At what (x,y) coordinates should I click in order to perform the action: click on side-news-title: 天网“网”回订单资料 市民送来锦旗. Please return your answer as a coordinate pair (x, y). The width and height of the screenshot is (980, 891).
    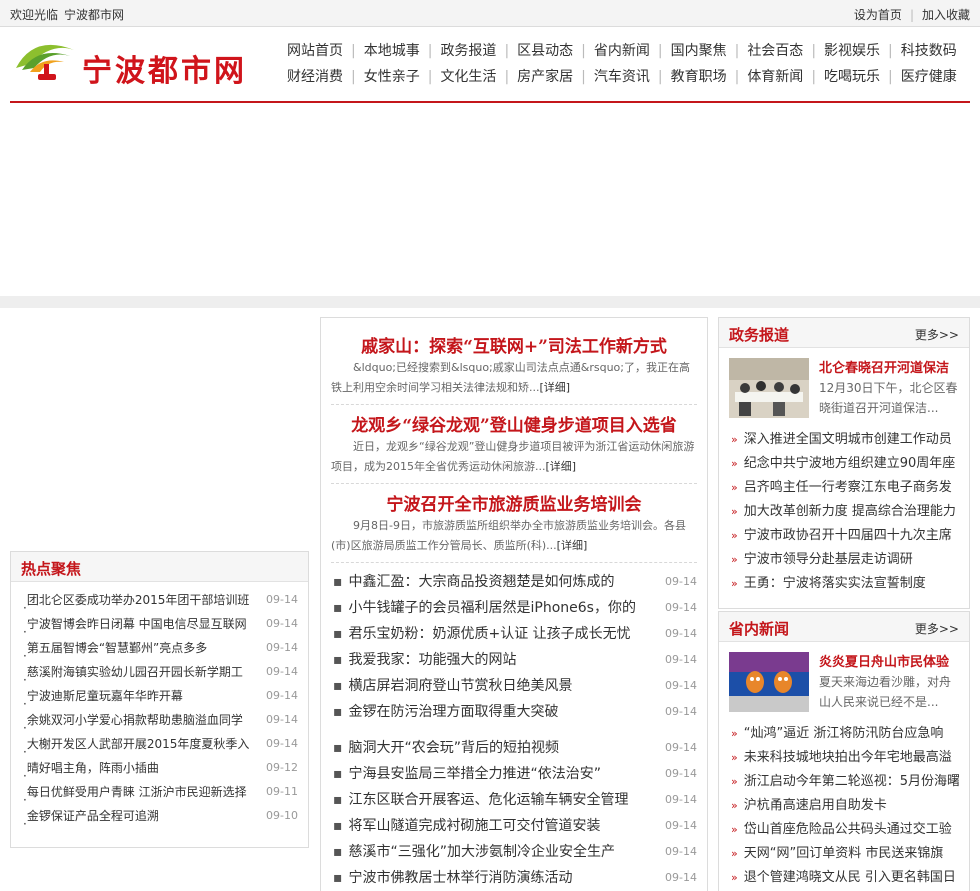
    Looking at the image, I should click on (844, 853).